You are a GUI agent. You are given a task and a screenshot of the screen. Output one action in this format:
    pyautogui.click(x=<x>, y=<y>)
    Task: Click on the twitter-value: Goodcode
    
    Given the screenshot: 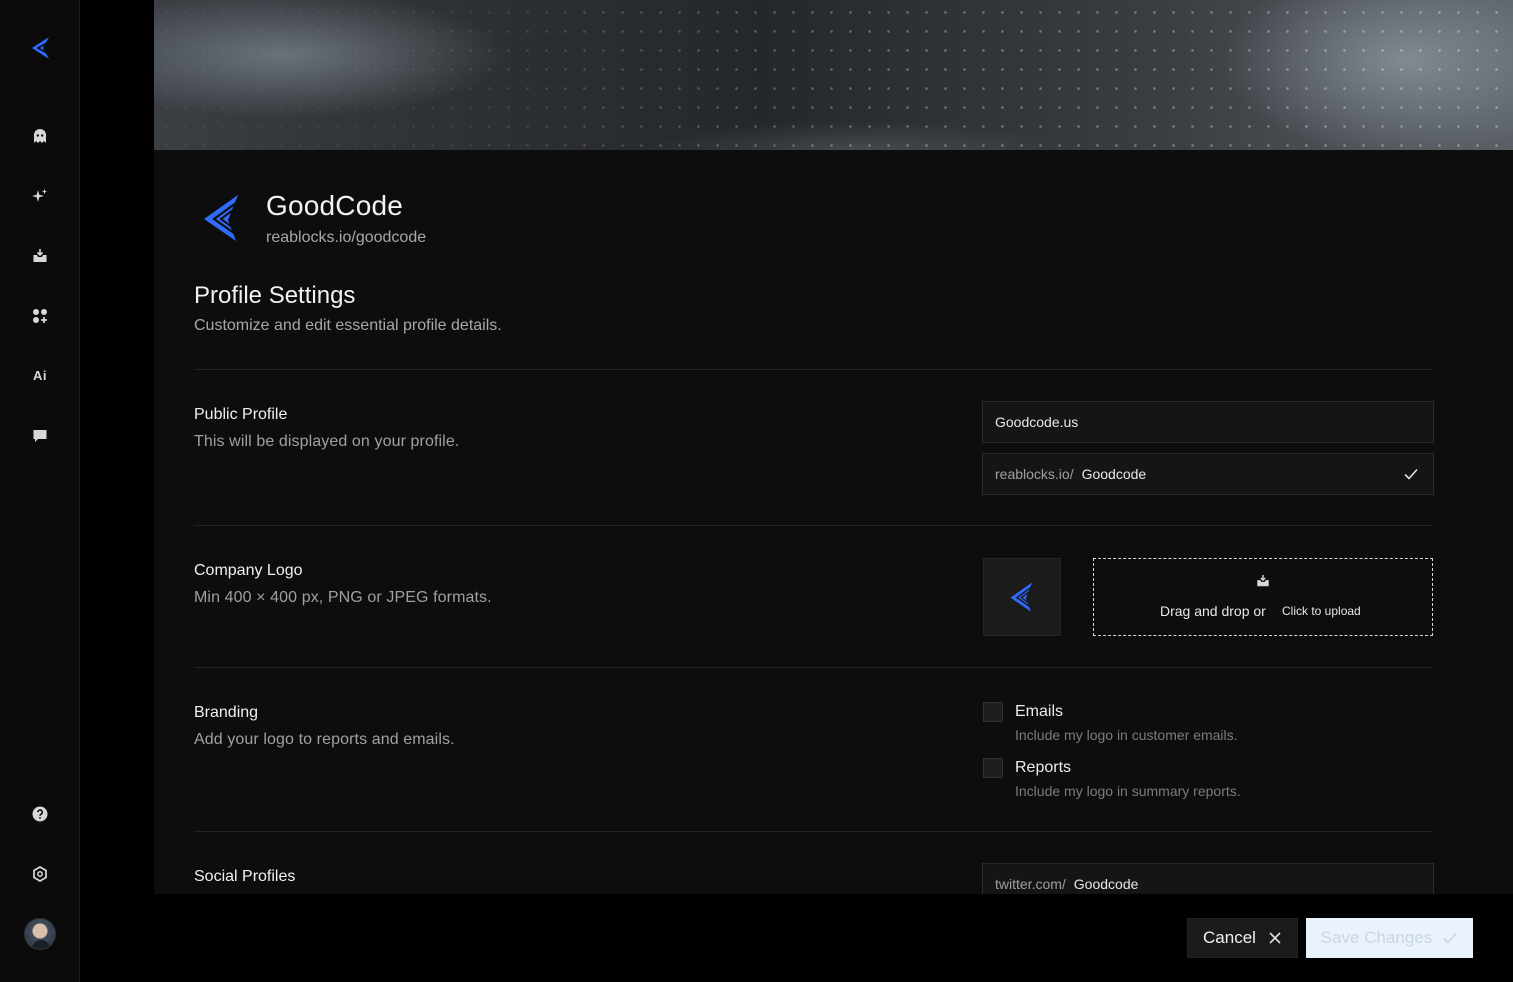 What is the action you would take?
    pyautogui.click(x=1106, y=884)
    